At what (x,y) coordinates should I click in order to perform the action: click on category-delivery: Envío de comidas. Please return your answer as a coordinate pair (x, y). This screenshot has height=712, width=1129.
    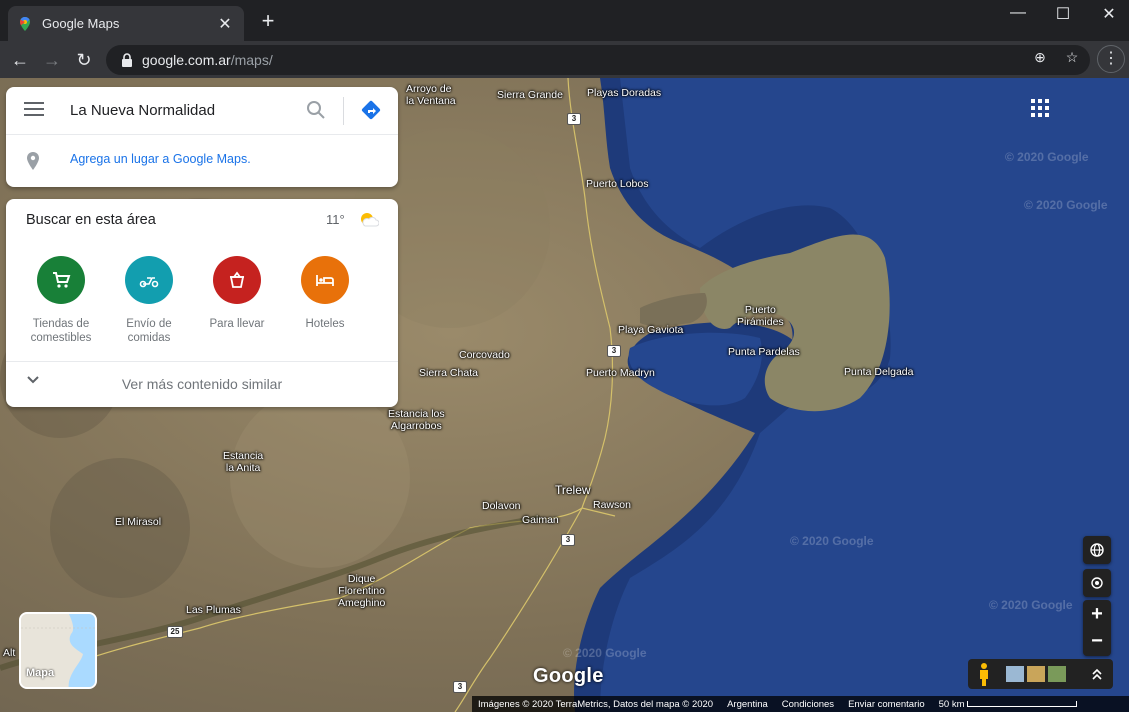
    Looking at the image, I should click on (149, 300).